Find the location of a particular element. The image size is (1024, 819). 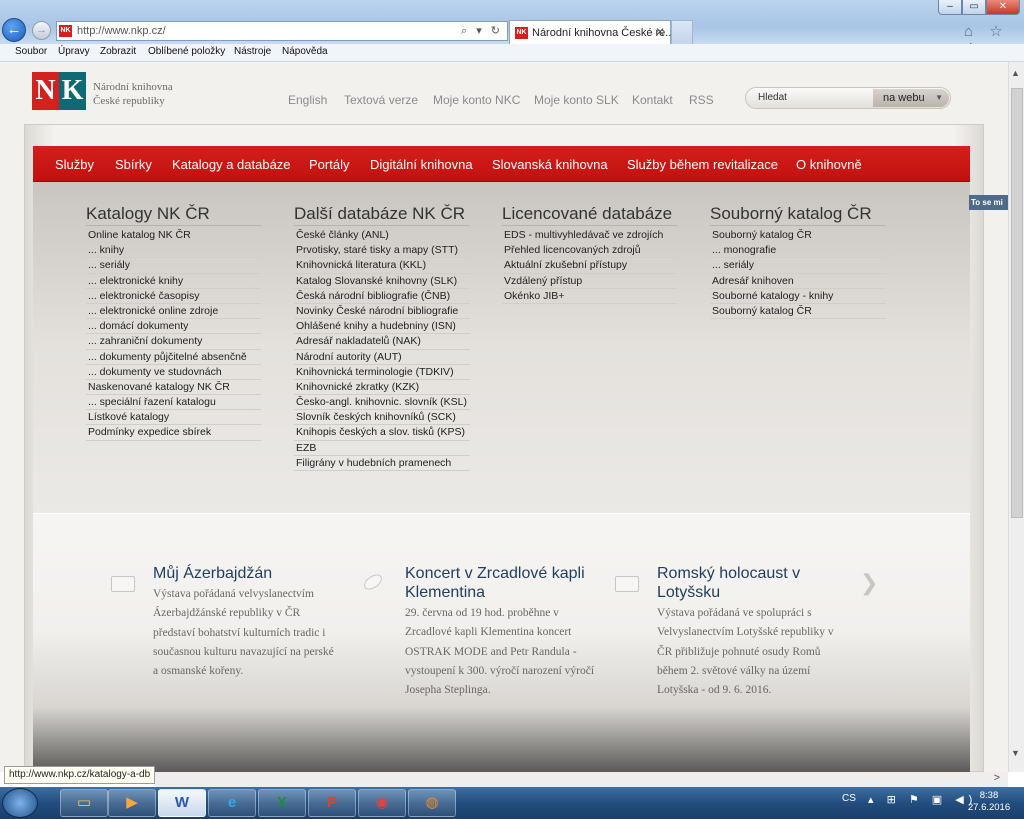

list-item: ... domácí dokumenty is located at coordinates (173, 327).